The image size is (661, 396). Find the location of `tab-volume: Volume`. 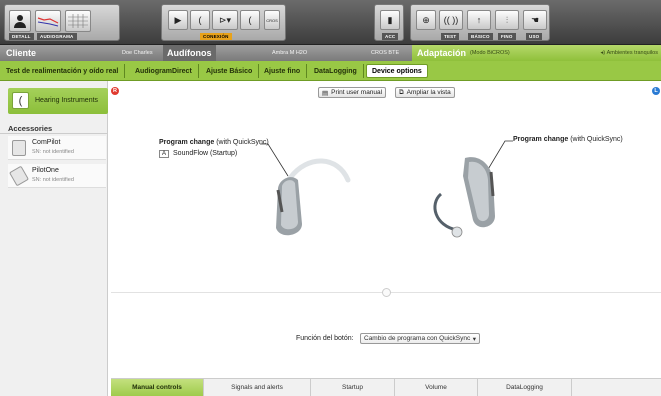

tab-volume: Volume is located at coordinates (436, 387).